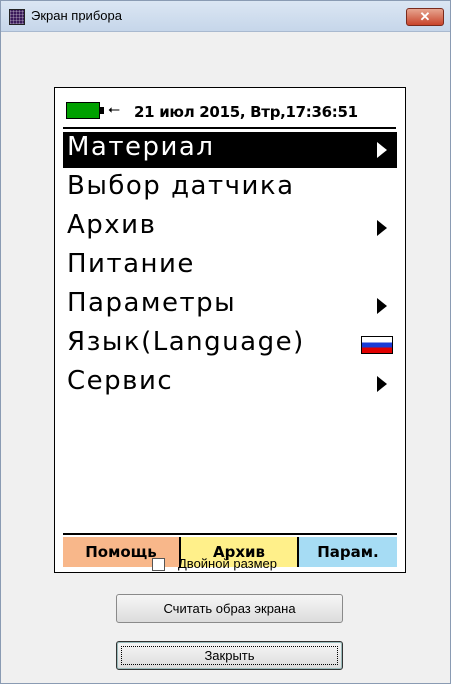  Describe the element at coordinates (229, 655) in the screenshot. I see `close-button: Закрыть` at that location.